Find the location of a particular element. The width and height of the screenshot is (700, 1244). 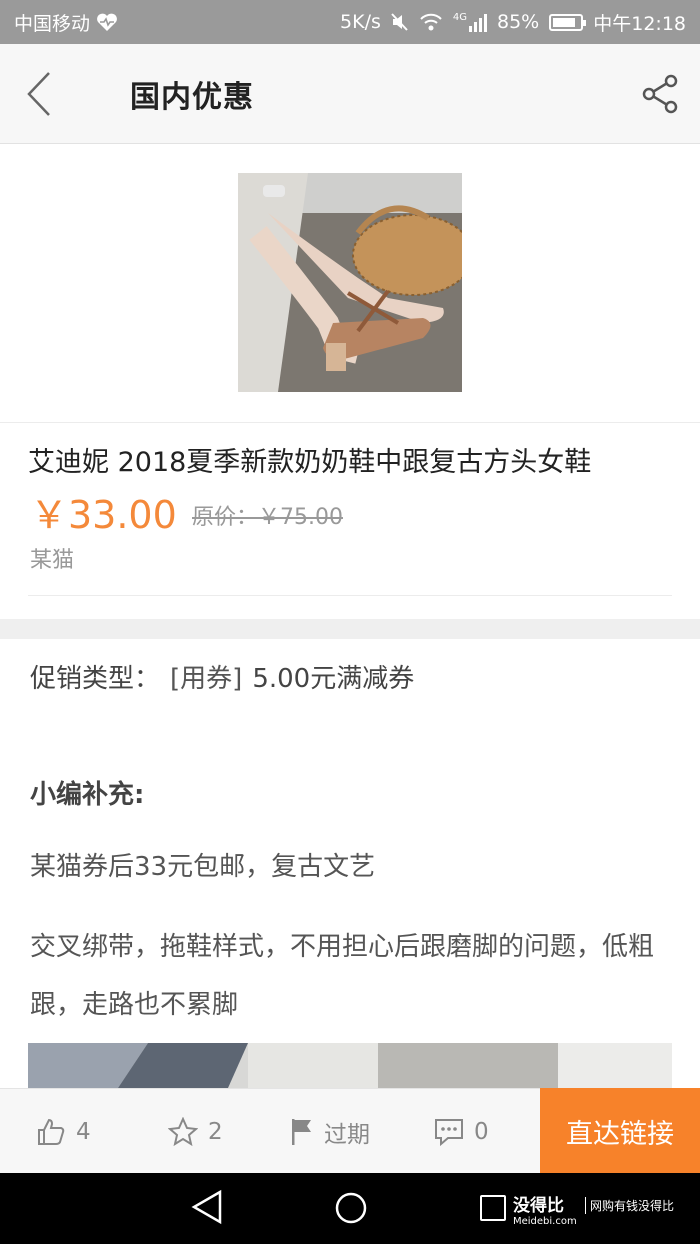

share-icon is located at coordinates (660, 93).